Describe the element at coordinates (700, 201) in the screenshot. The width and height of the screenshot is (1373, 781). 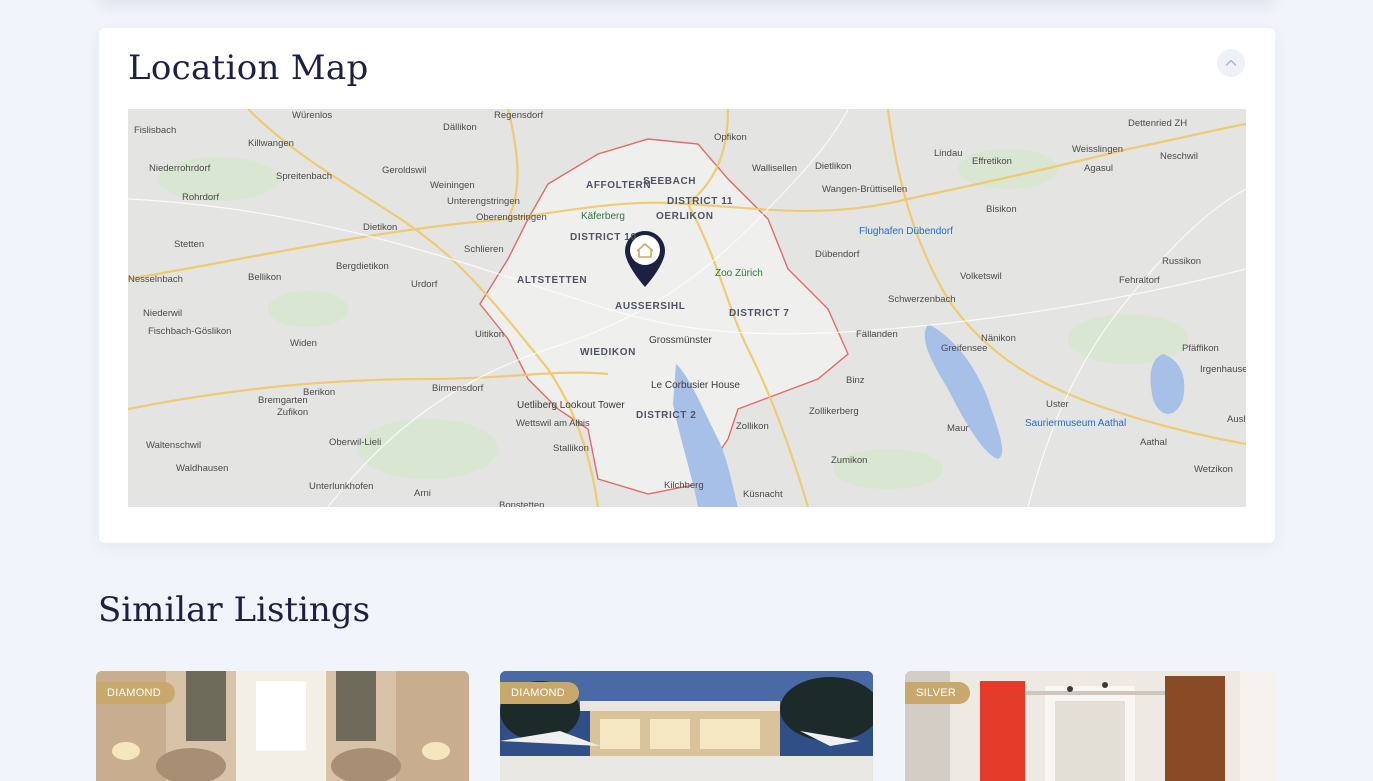
I see `map-place-label: District 11` at that location.